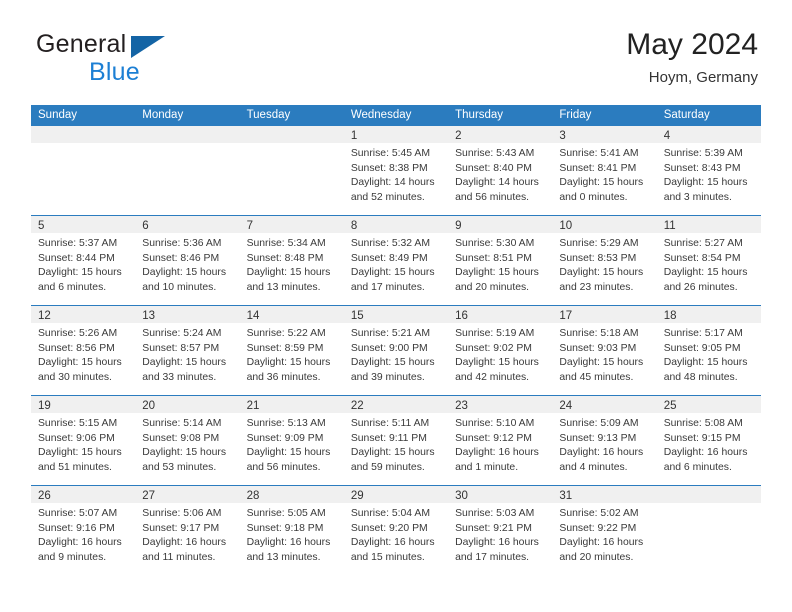 The width and height of the screenshot is (792, 612). Describe the element at coordinates (381, 115) in the screenshot. I see `weekday-header-wednesday: Wednesday` at that location.